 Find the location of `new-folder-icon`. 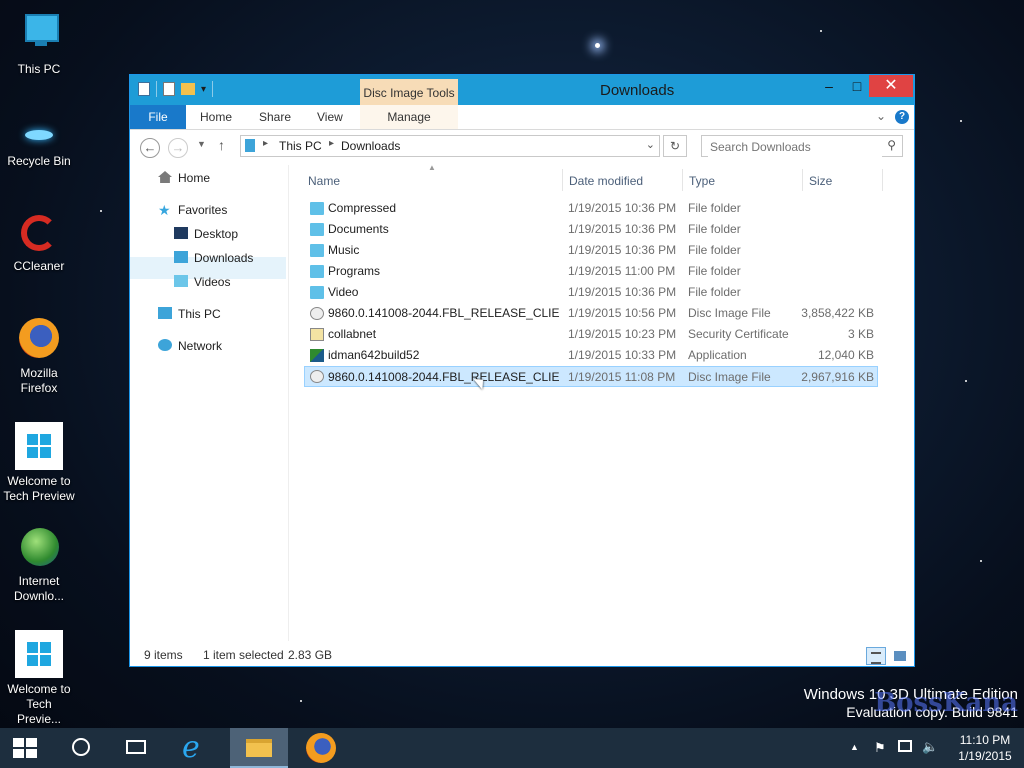

new-folder-icon is located at coordinates (188, 89).